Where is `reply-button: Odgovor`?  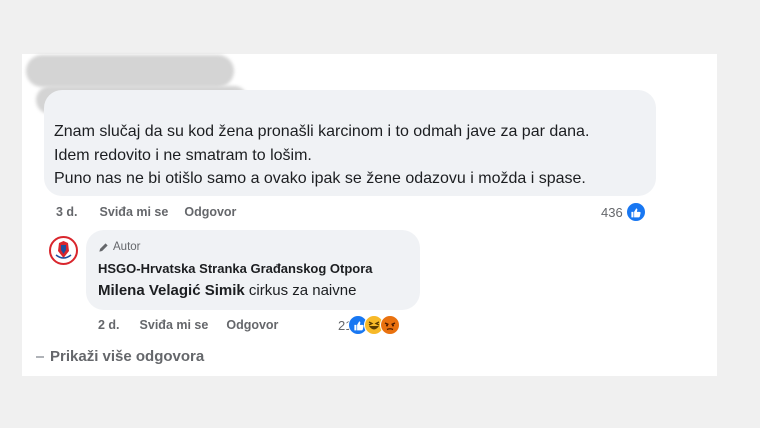
reply-button: Odgovor is located at coordinates (210, 212).